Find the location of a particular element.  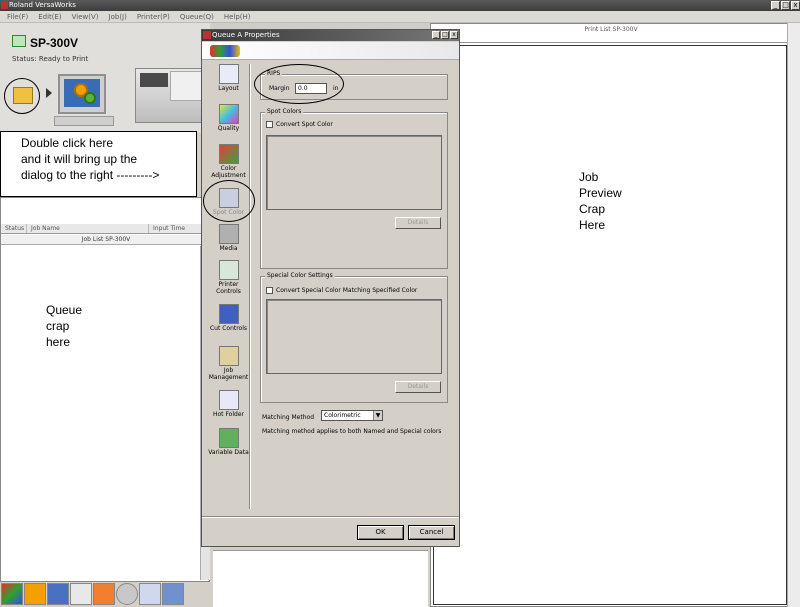

menu-file: File(F) is located at coordinates (17, 16).